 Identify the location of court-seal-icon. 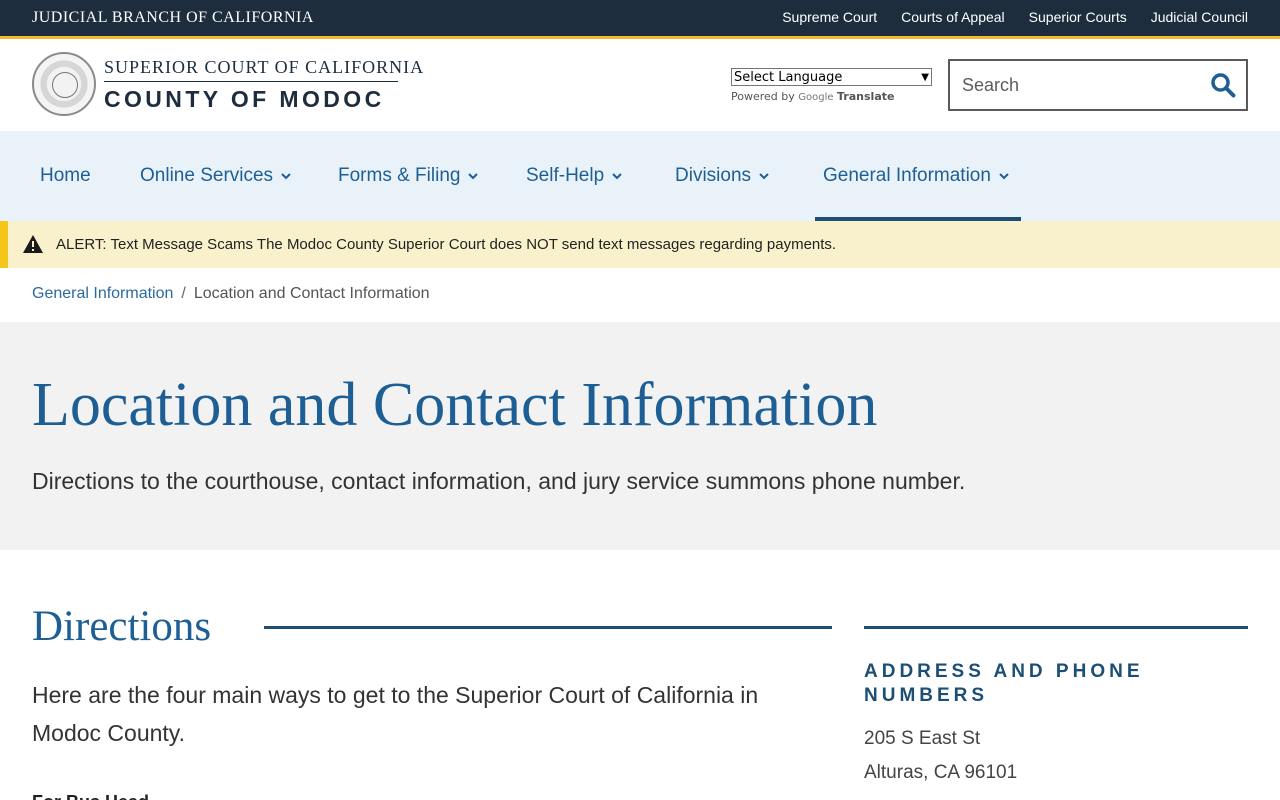
(64, 84).